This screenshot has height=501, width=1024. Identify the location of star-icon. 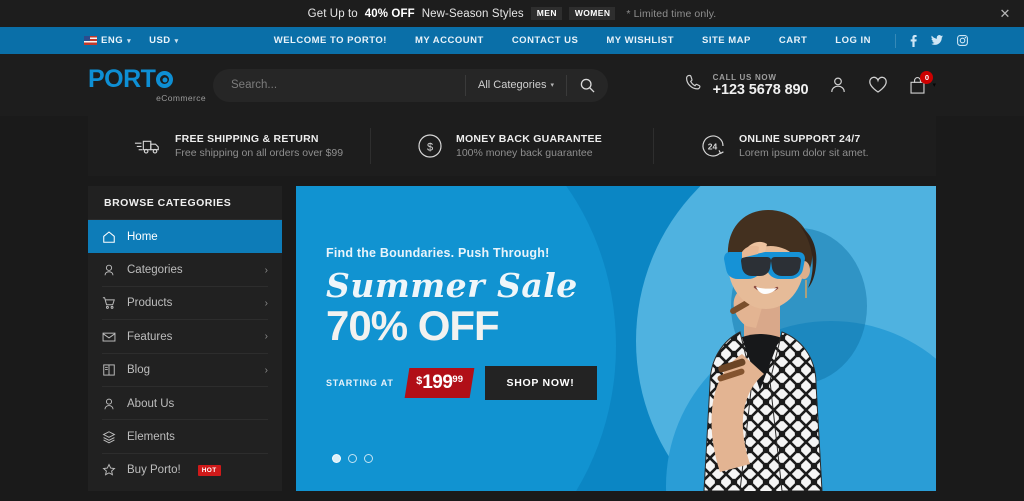
(109, 470).